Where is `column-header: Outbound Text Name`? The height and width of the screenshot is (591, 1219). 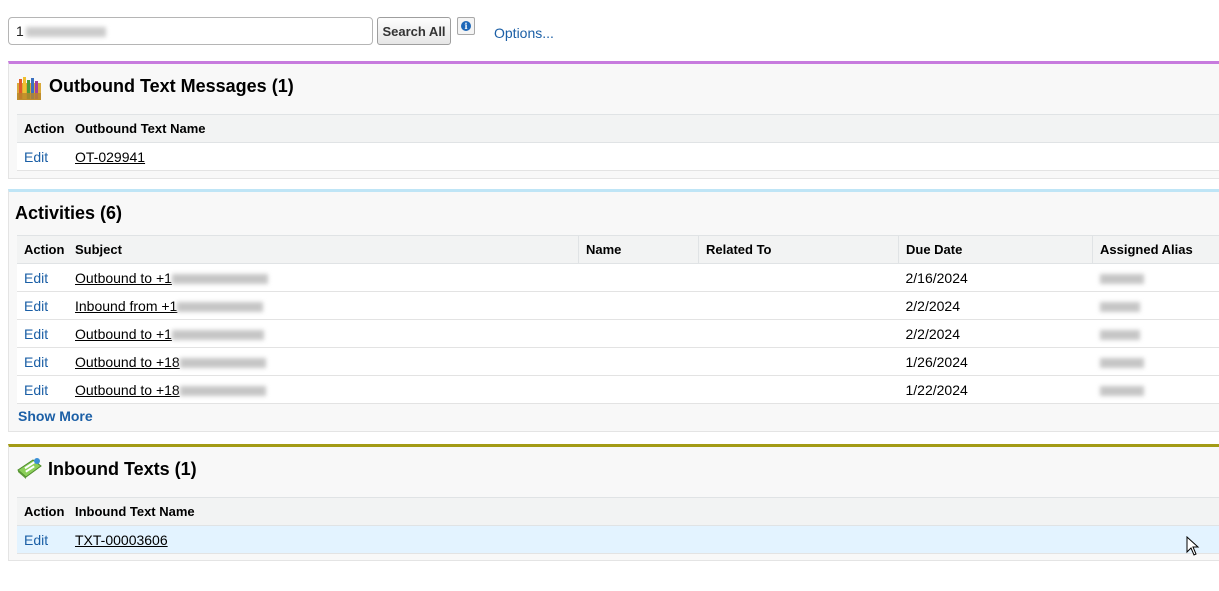 column-header: Outbound Text Name is located at coordinates (643, 128).